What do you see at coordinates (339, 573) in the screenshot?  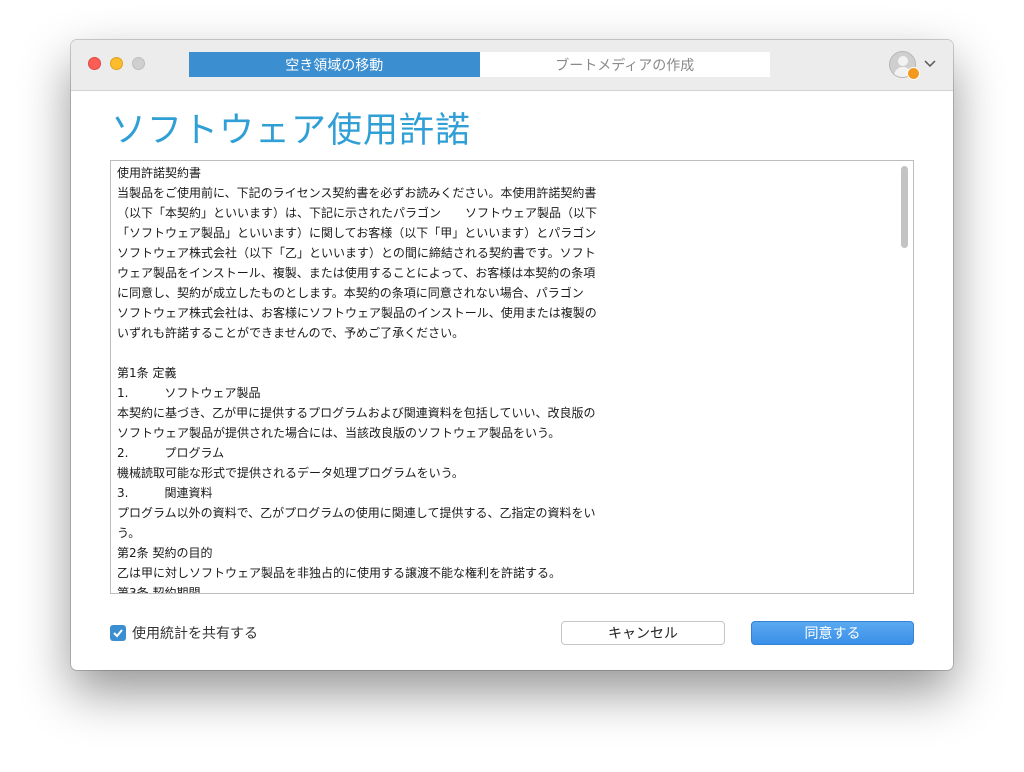 I see `license-line: 乙は甲に対しソフトウェア製品を非独占的に使用する譲渡不能な権利を許諾する。` at bounding box center [339, 573].